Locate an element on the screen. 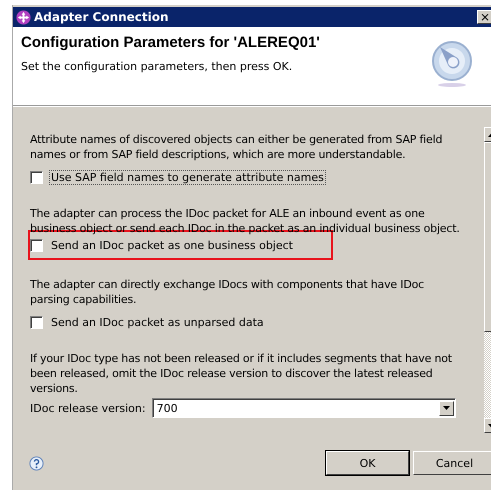 This screenshot has width=491, height=495. help-icon is located at coordinates (36, 463).